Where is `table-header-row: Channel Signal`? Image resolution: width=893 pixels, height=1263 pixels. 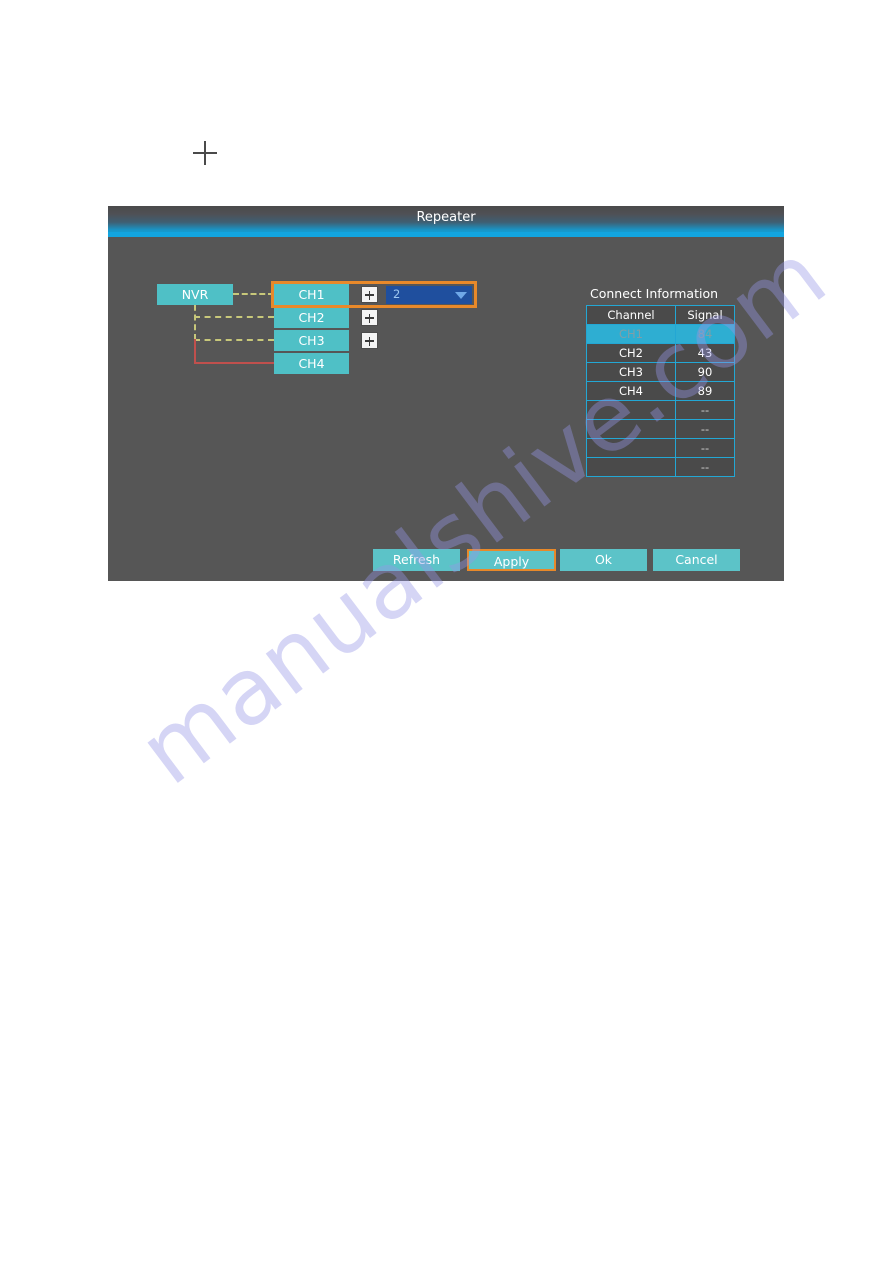 table-header-row: Channel Signal is located at coordinates (660, 315).